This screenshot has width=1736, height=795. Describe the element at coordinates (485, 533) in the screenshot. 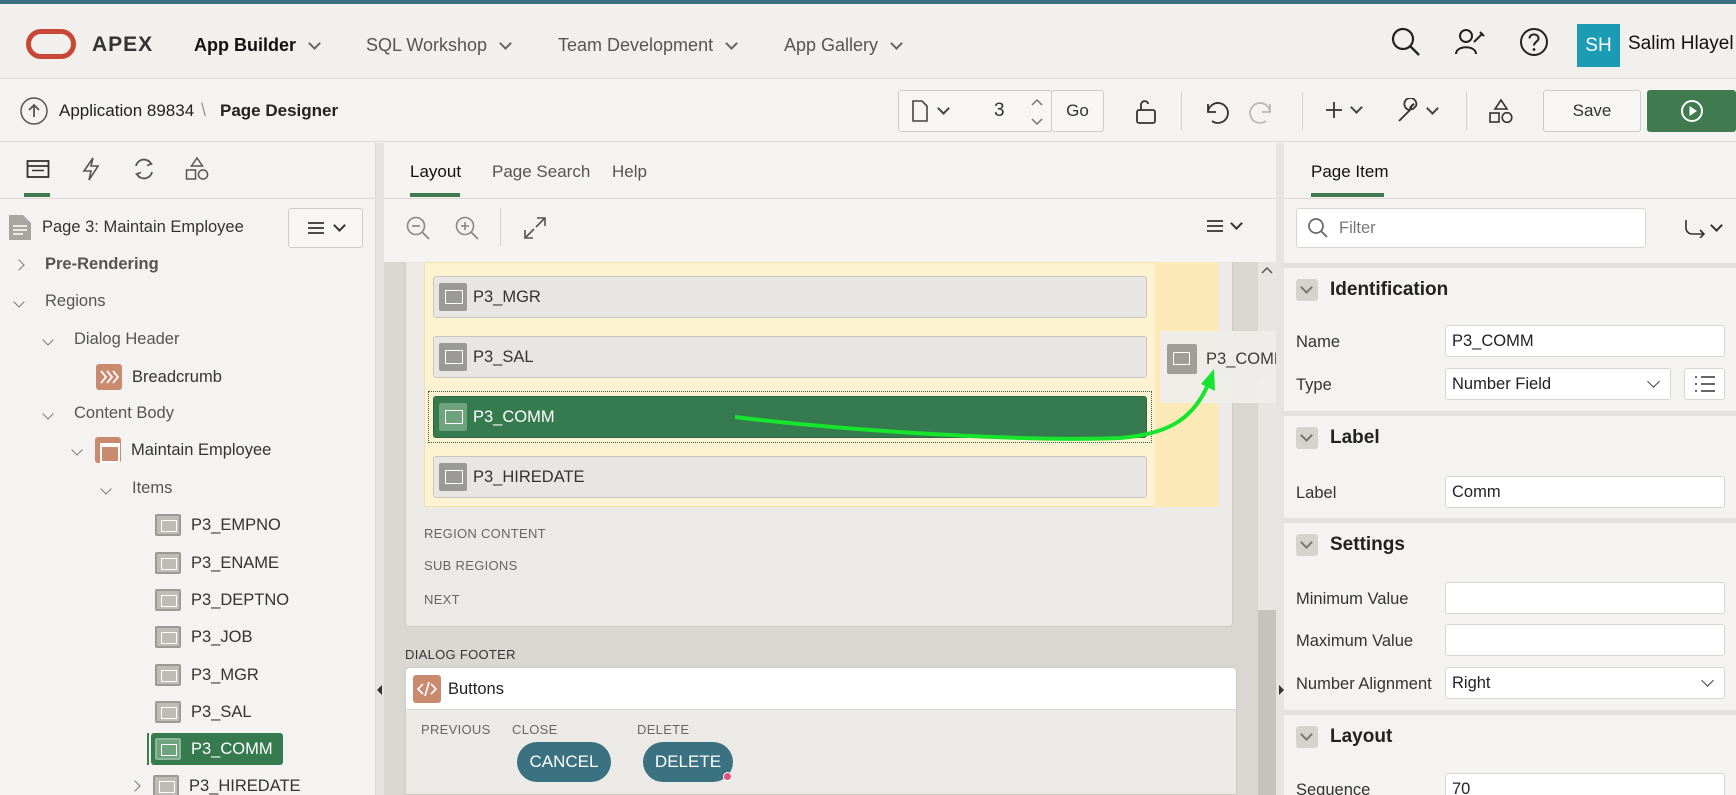

I see `region-content-slot: REGION CONTENT` at that location.